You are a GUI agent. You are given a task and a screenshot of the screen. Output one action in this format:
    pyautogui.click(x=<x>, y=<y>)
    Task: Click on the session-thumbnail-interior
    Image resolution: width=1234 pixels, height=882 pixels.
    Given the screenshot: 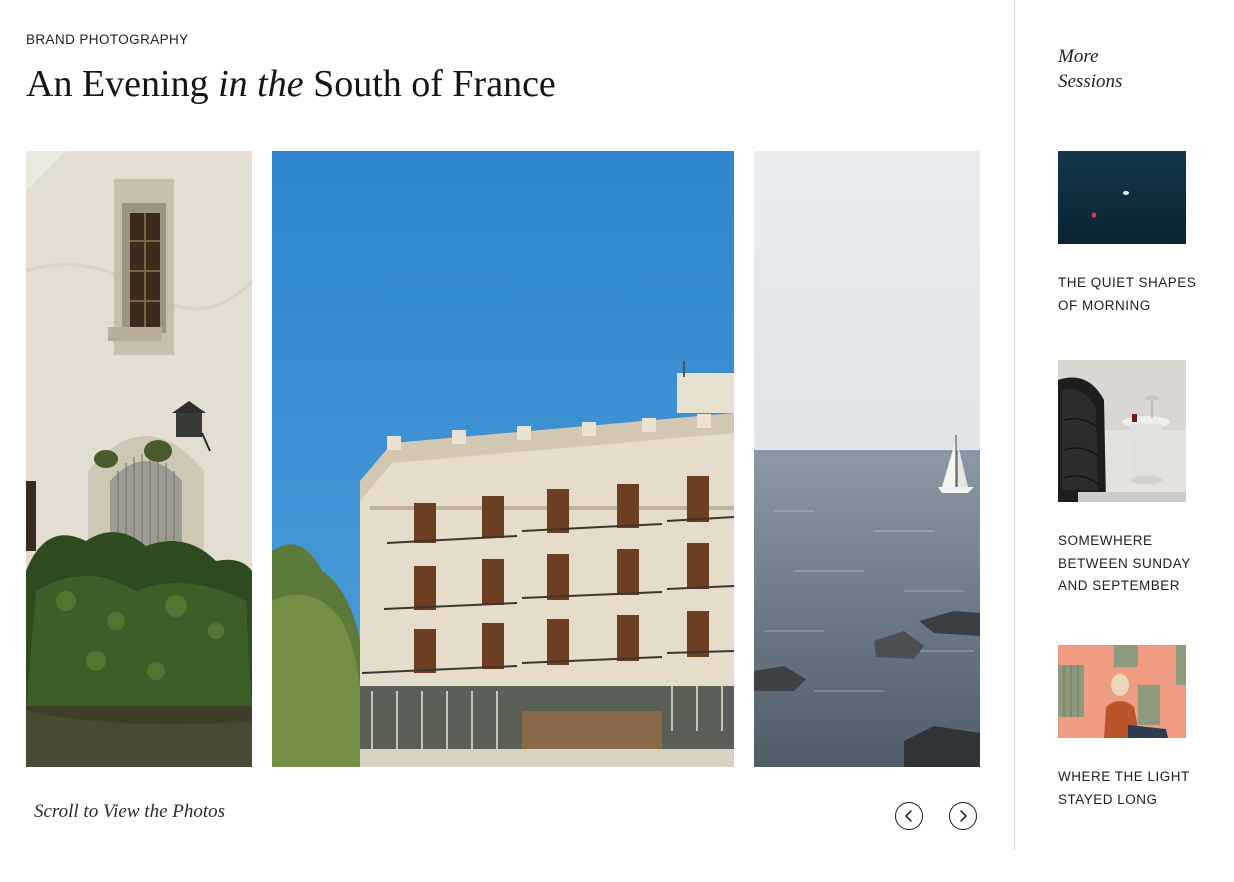 What is the action you would take?
    pyautogui.click(x=1122, y=431)
    